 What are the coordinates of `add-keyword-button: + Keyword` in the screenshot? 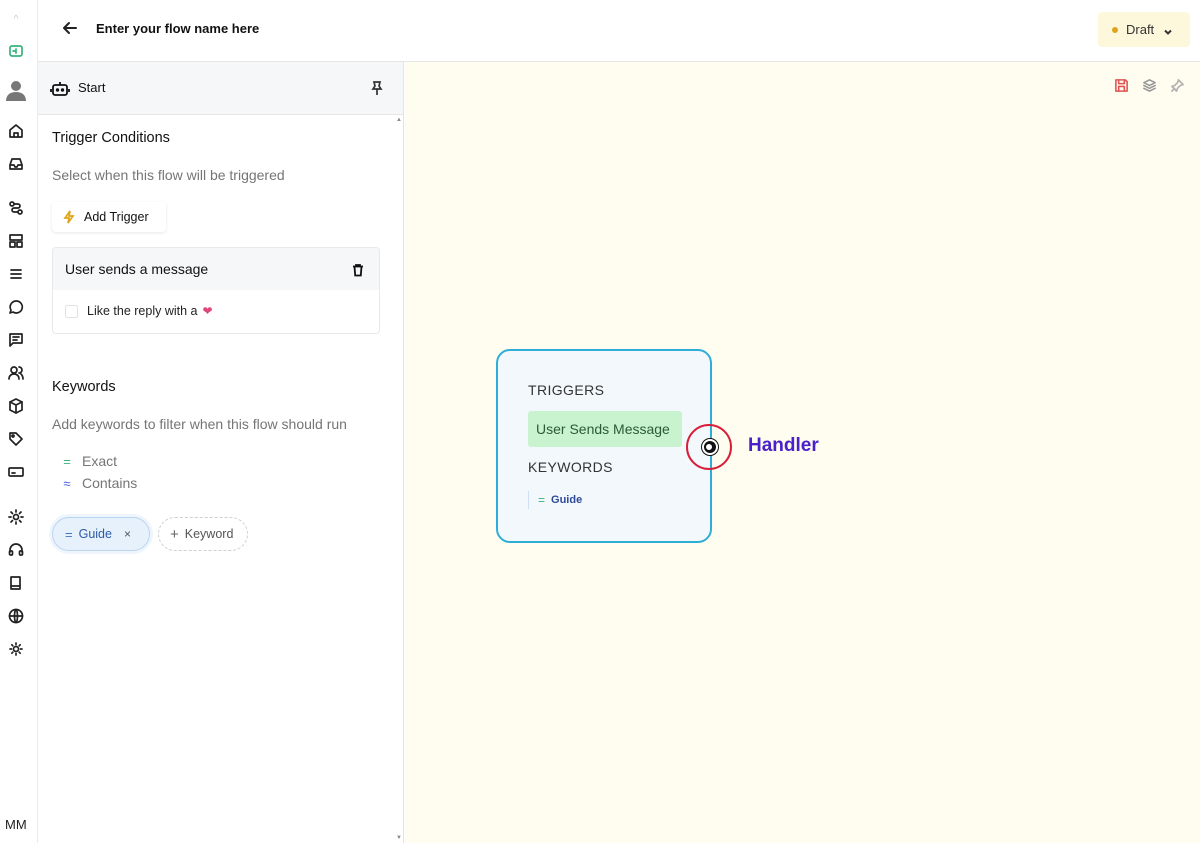 It's located at (203, 534).